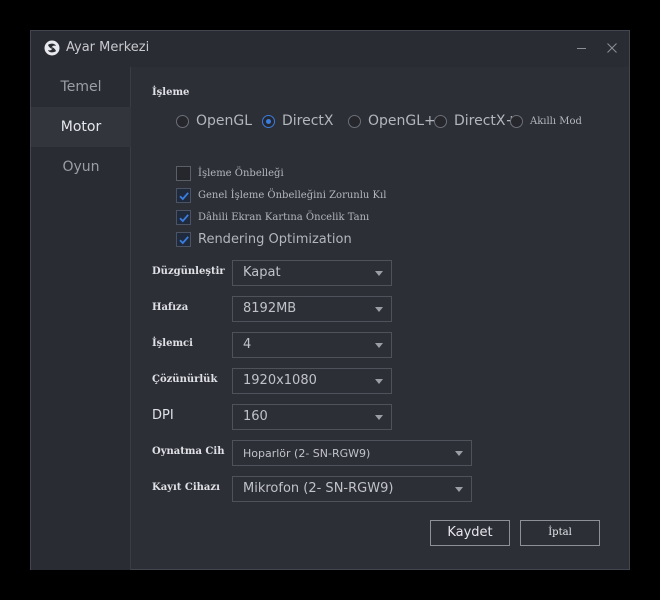  Describe the element at coordinates (183, 173) in the screenshot. I see `checkbox-indicator` at that location.